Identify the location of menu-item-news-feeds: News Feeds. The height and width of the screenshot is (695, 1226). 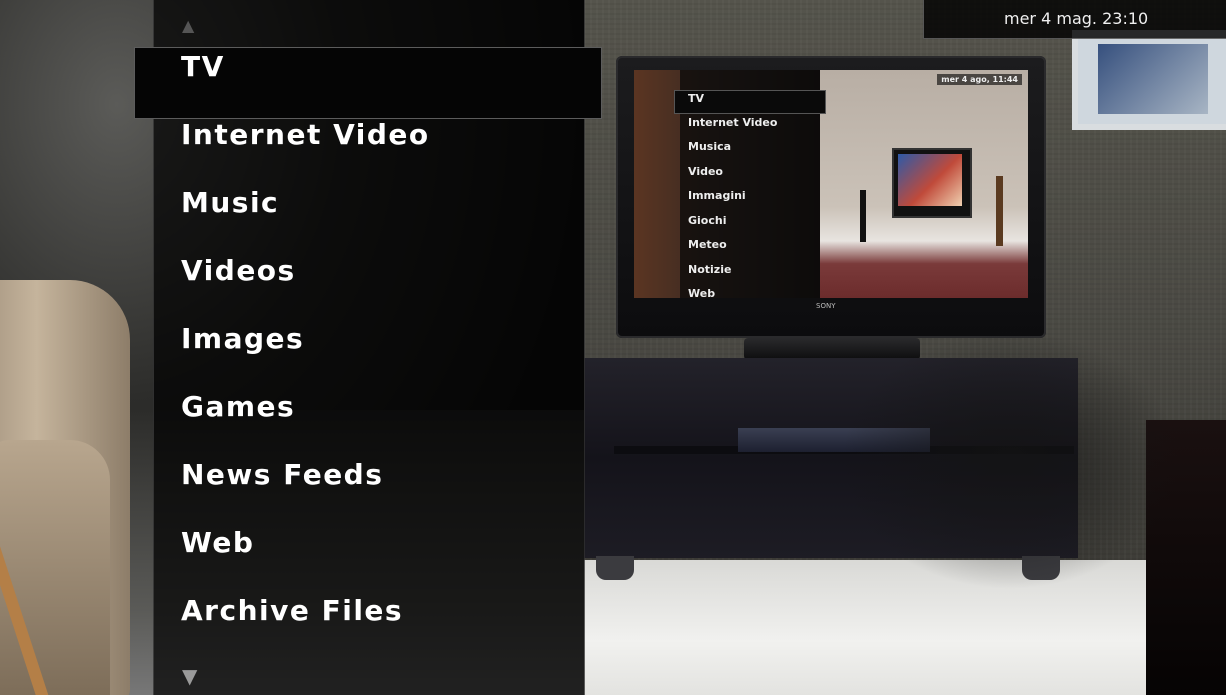
(282, 474).